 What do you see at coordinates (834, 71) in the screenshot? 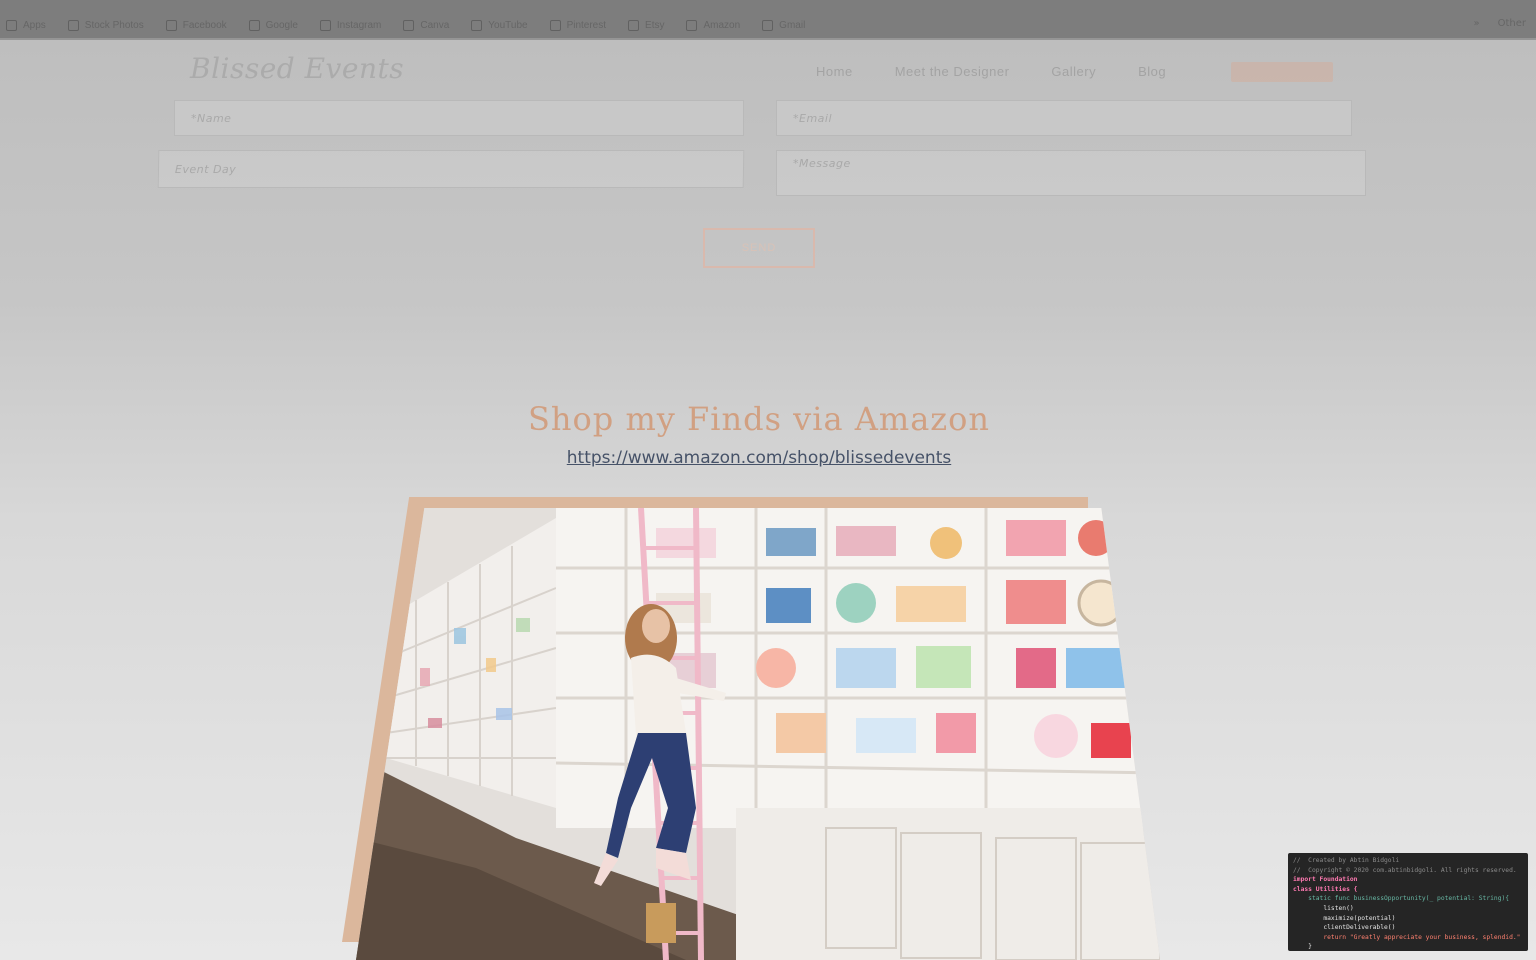
I see `nav-home: Home` at bounding box center [834, 71].